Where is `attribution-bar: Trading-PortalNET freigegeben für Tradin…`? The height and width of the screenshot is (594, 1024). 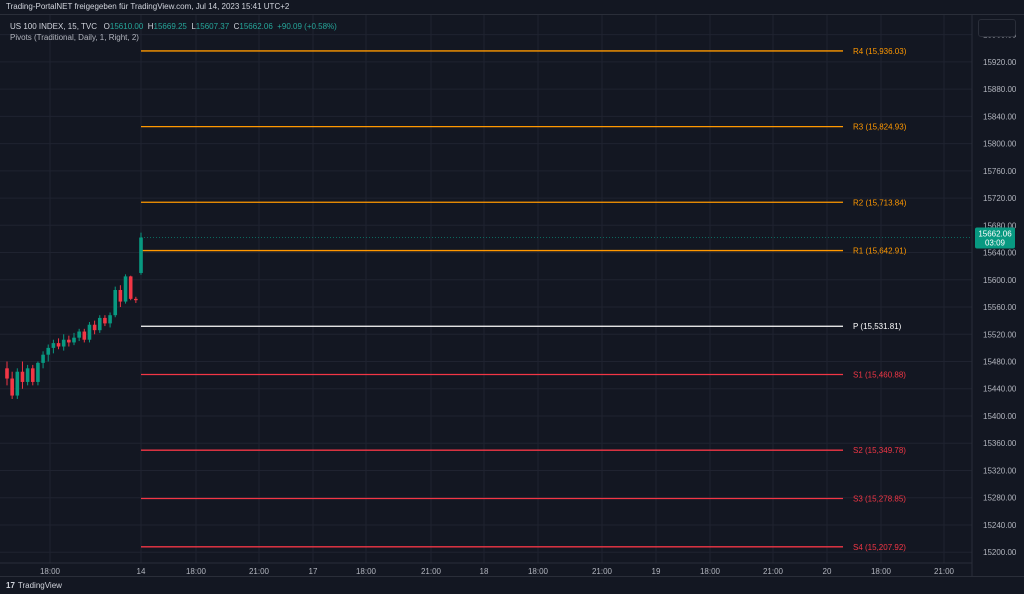
attribution-bar: Trading-PortalNET freigegeben für Tradin… is located at coordinates (512, 7).